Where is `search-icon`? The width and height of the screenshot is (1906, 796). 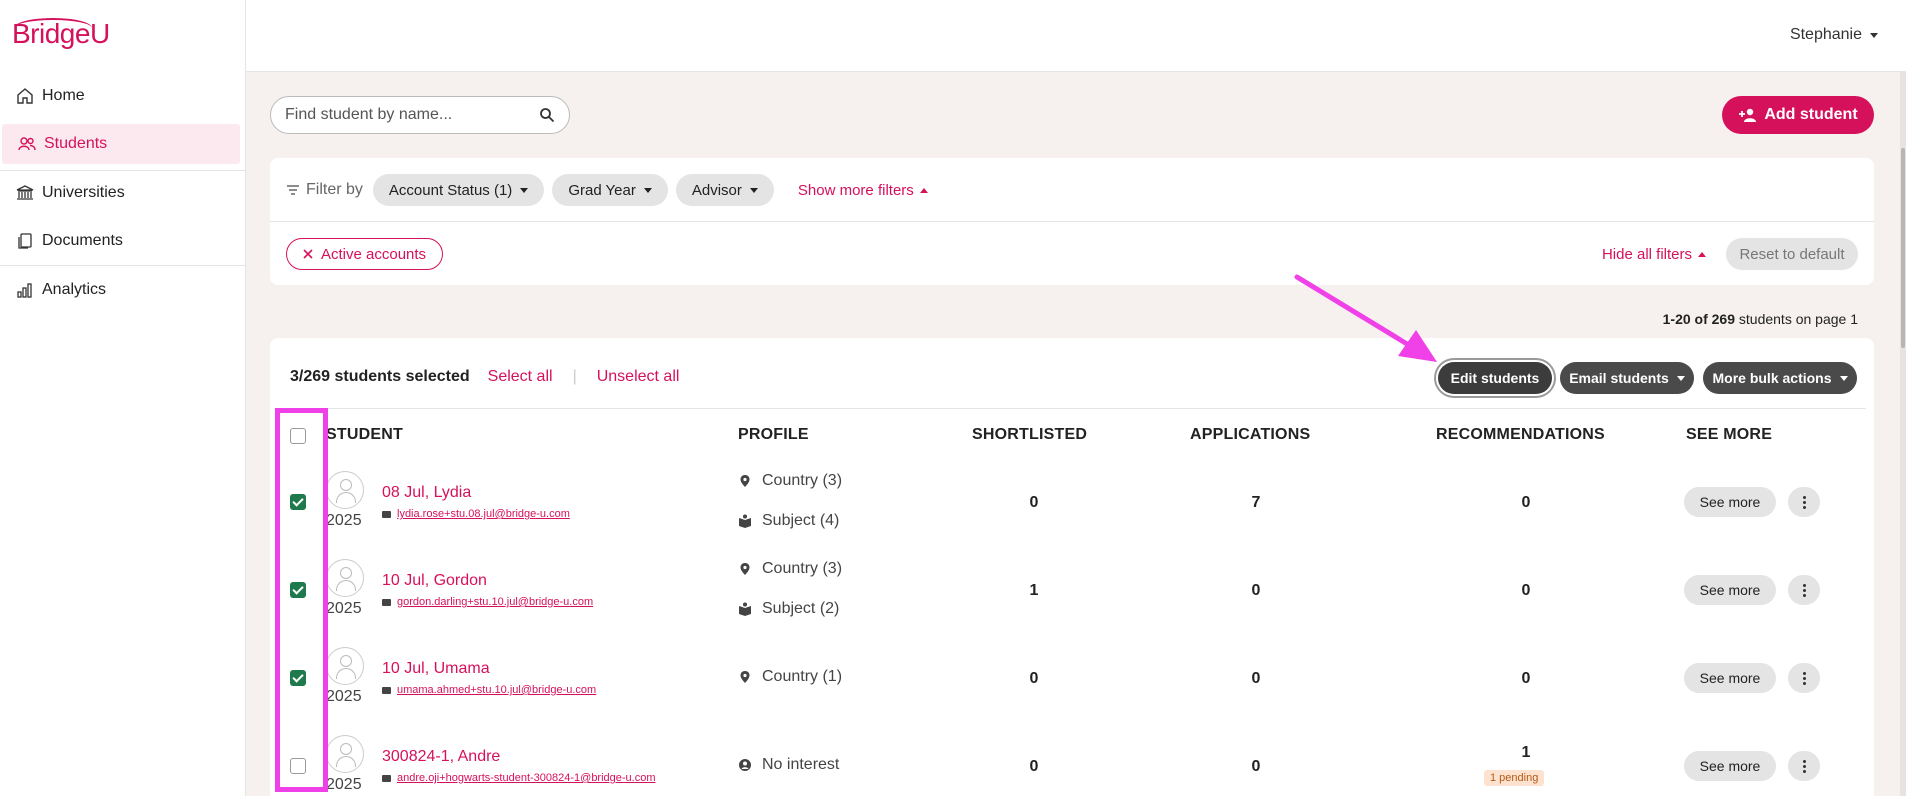
search-icon is located at coordinates (547, 115).